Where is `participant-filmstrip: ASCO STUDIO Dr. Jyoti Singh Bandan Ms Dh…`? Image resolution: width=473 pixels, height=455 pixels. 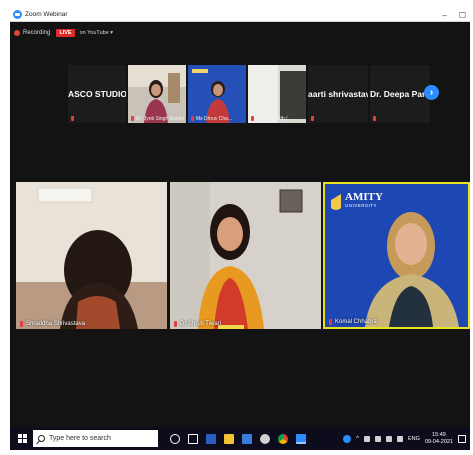
participant-filmstrip: ASCO STUDIO Dr. Jyoti Singh Bandan Ms Dh… is located at coordinates (249, 94).